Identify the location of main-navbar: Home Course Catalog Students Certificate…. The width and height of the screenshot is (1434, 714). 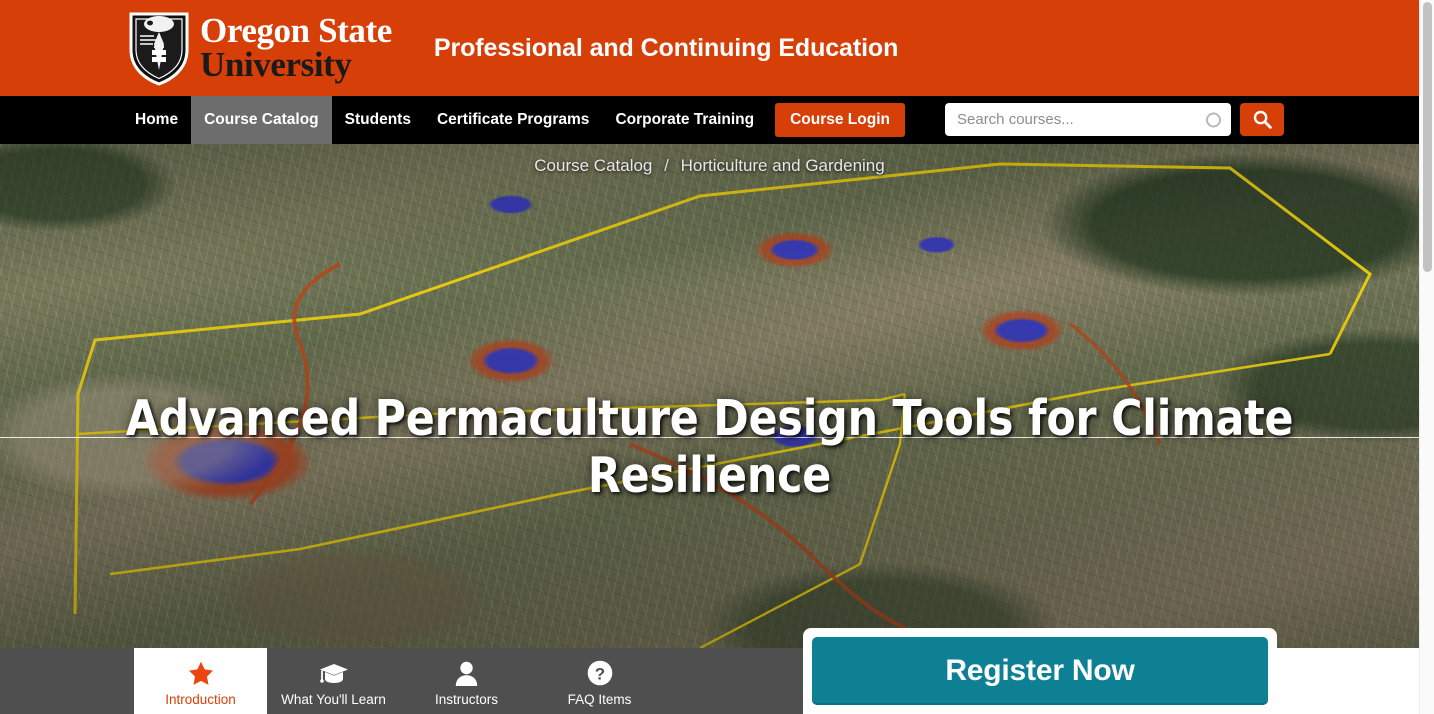
(709, 120).